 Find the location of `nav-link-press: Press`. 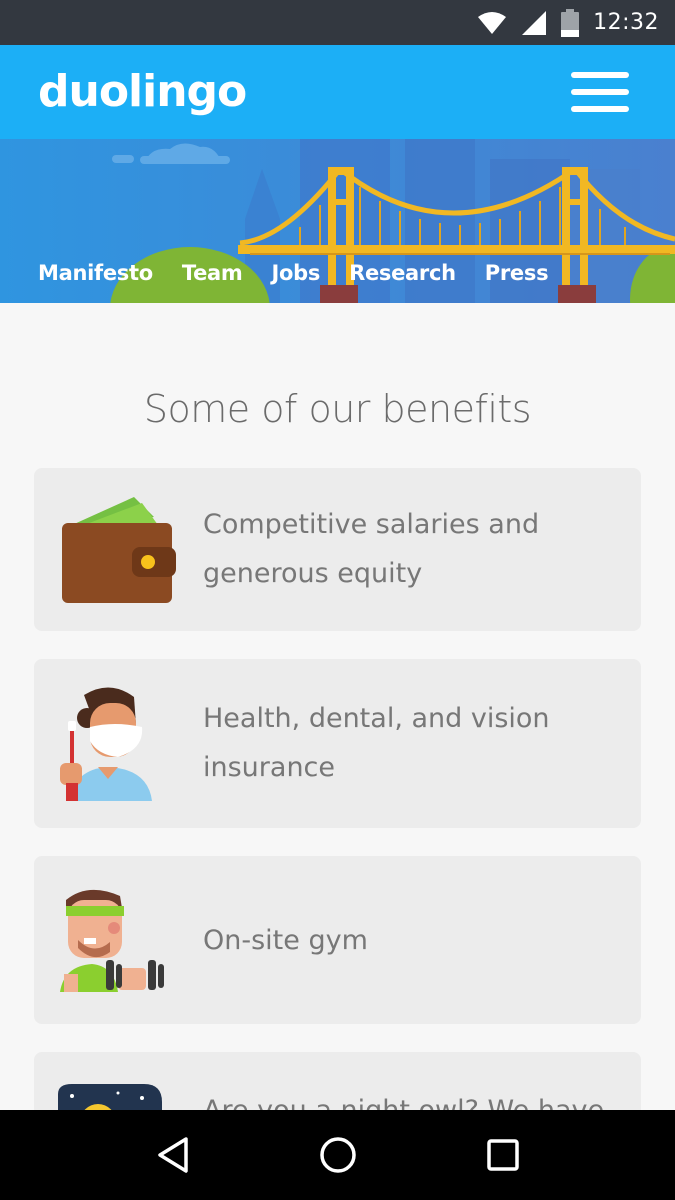

nav-link-press: Press is located at coordinates (517, 273).